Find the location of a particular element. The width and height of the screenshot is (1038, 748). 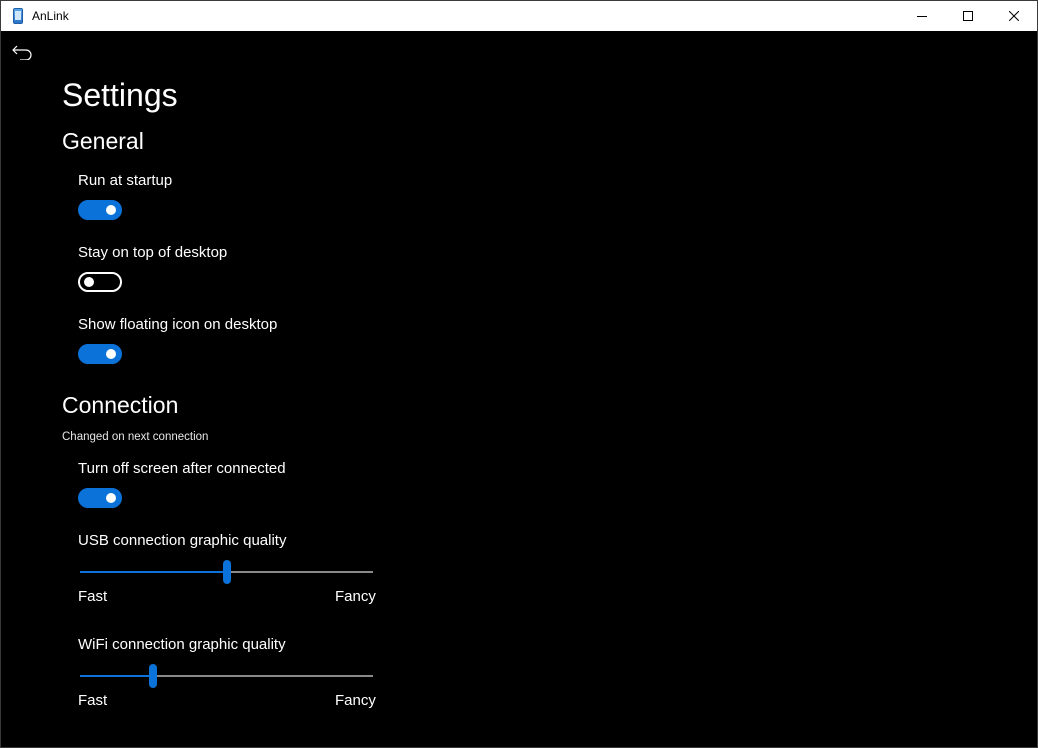

maximize-button is located at coordinates (968, 16).